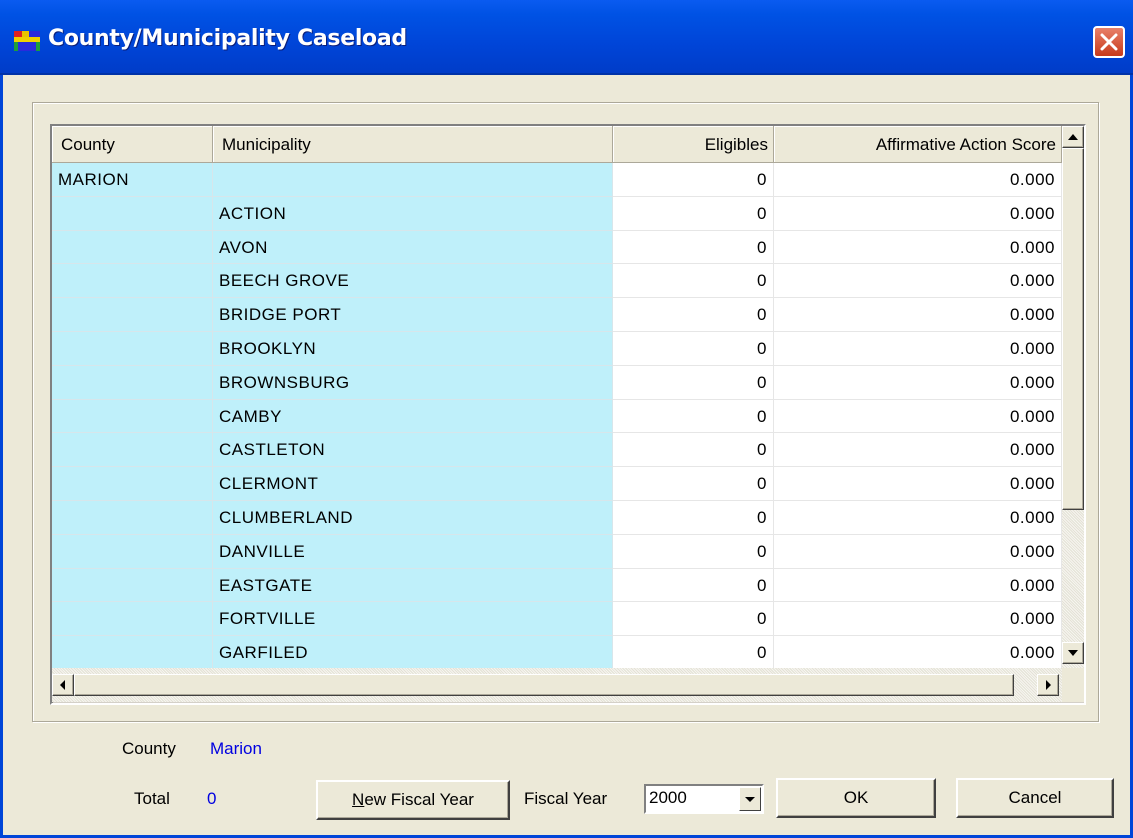 Image resolution: width=1133 pixels, height=838 pixels. What do you see at coordinates (27, 41) in the screenshot?
I see `app-icon` at bounding box center [27, 41].